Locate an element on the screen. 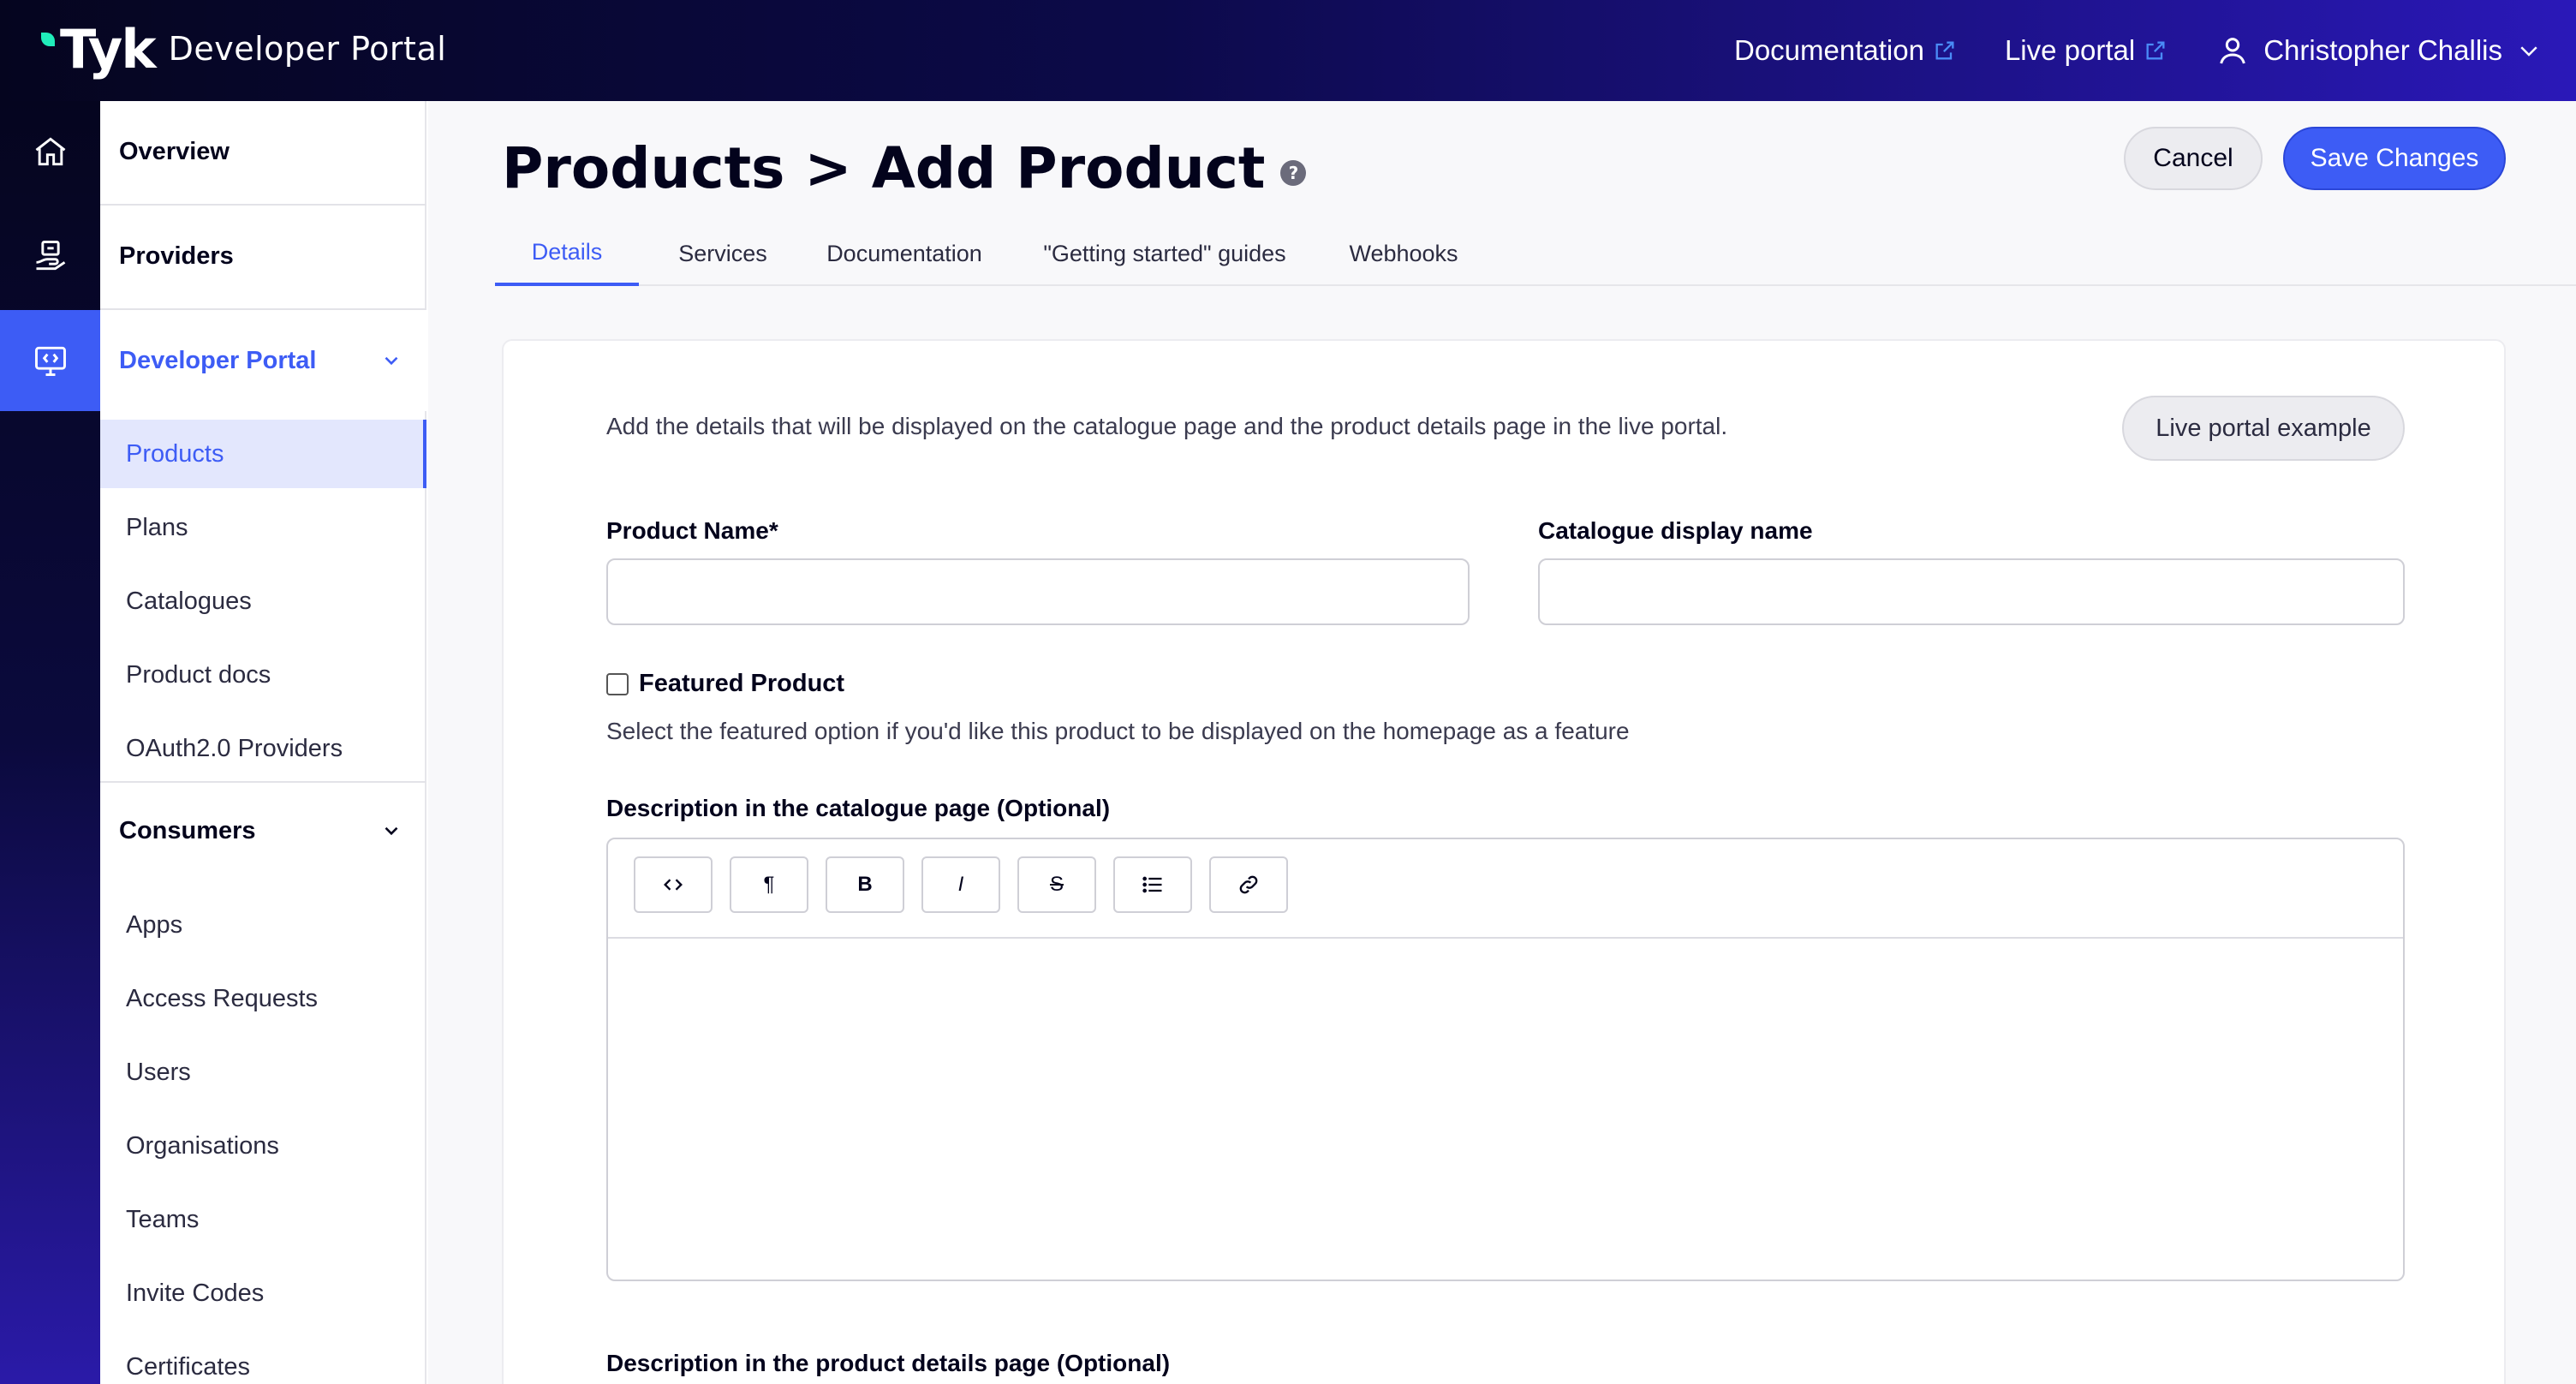 The height and width of the screenshot is (1384, 2576). tab-details: Details is located at coordinates (567, 253).